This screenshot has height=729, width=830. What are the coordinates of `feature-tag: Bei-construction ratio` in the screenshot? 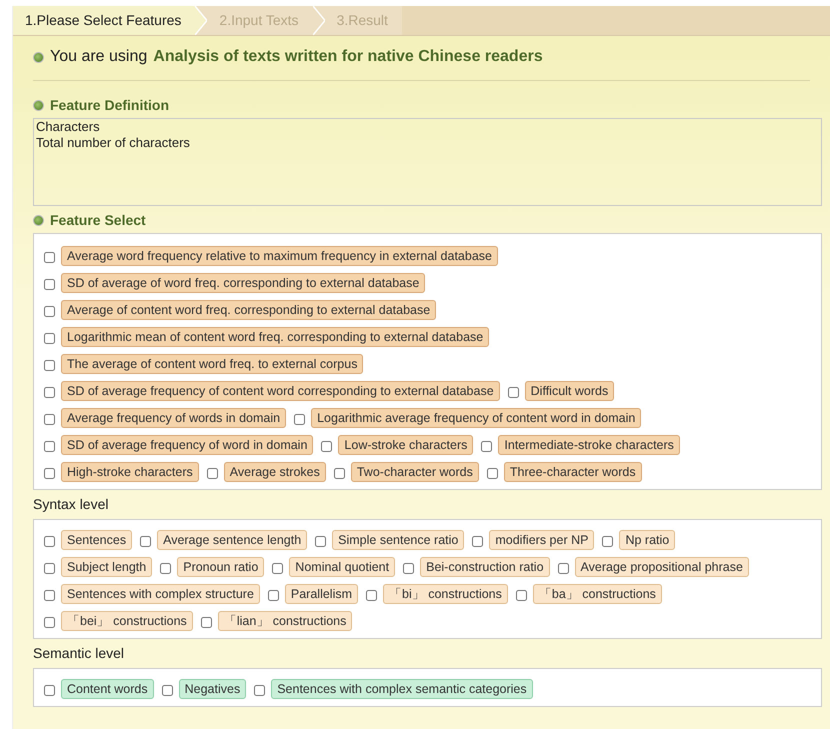 It's located at (485, 566).